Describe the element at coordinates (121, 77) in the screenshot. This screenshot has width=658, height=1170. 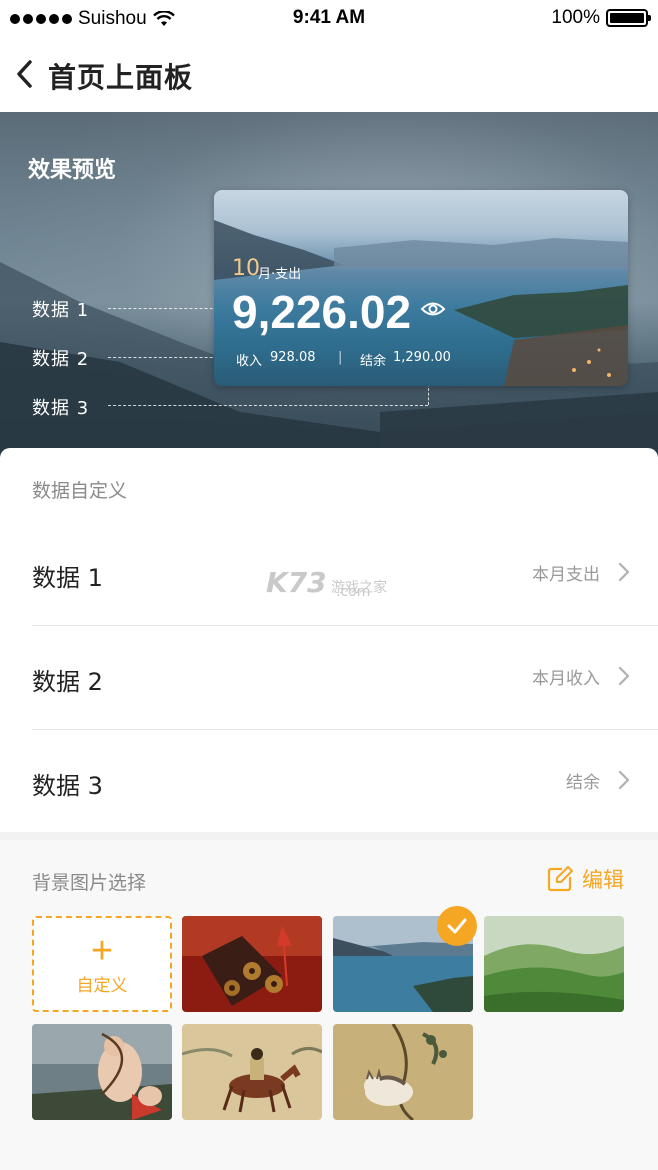
I see `page-title: 首页上面板` at that location.